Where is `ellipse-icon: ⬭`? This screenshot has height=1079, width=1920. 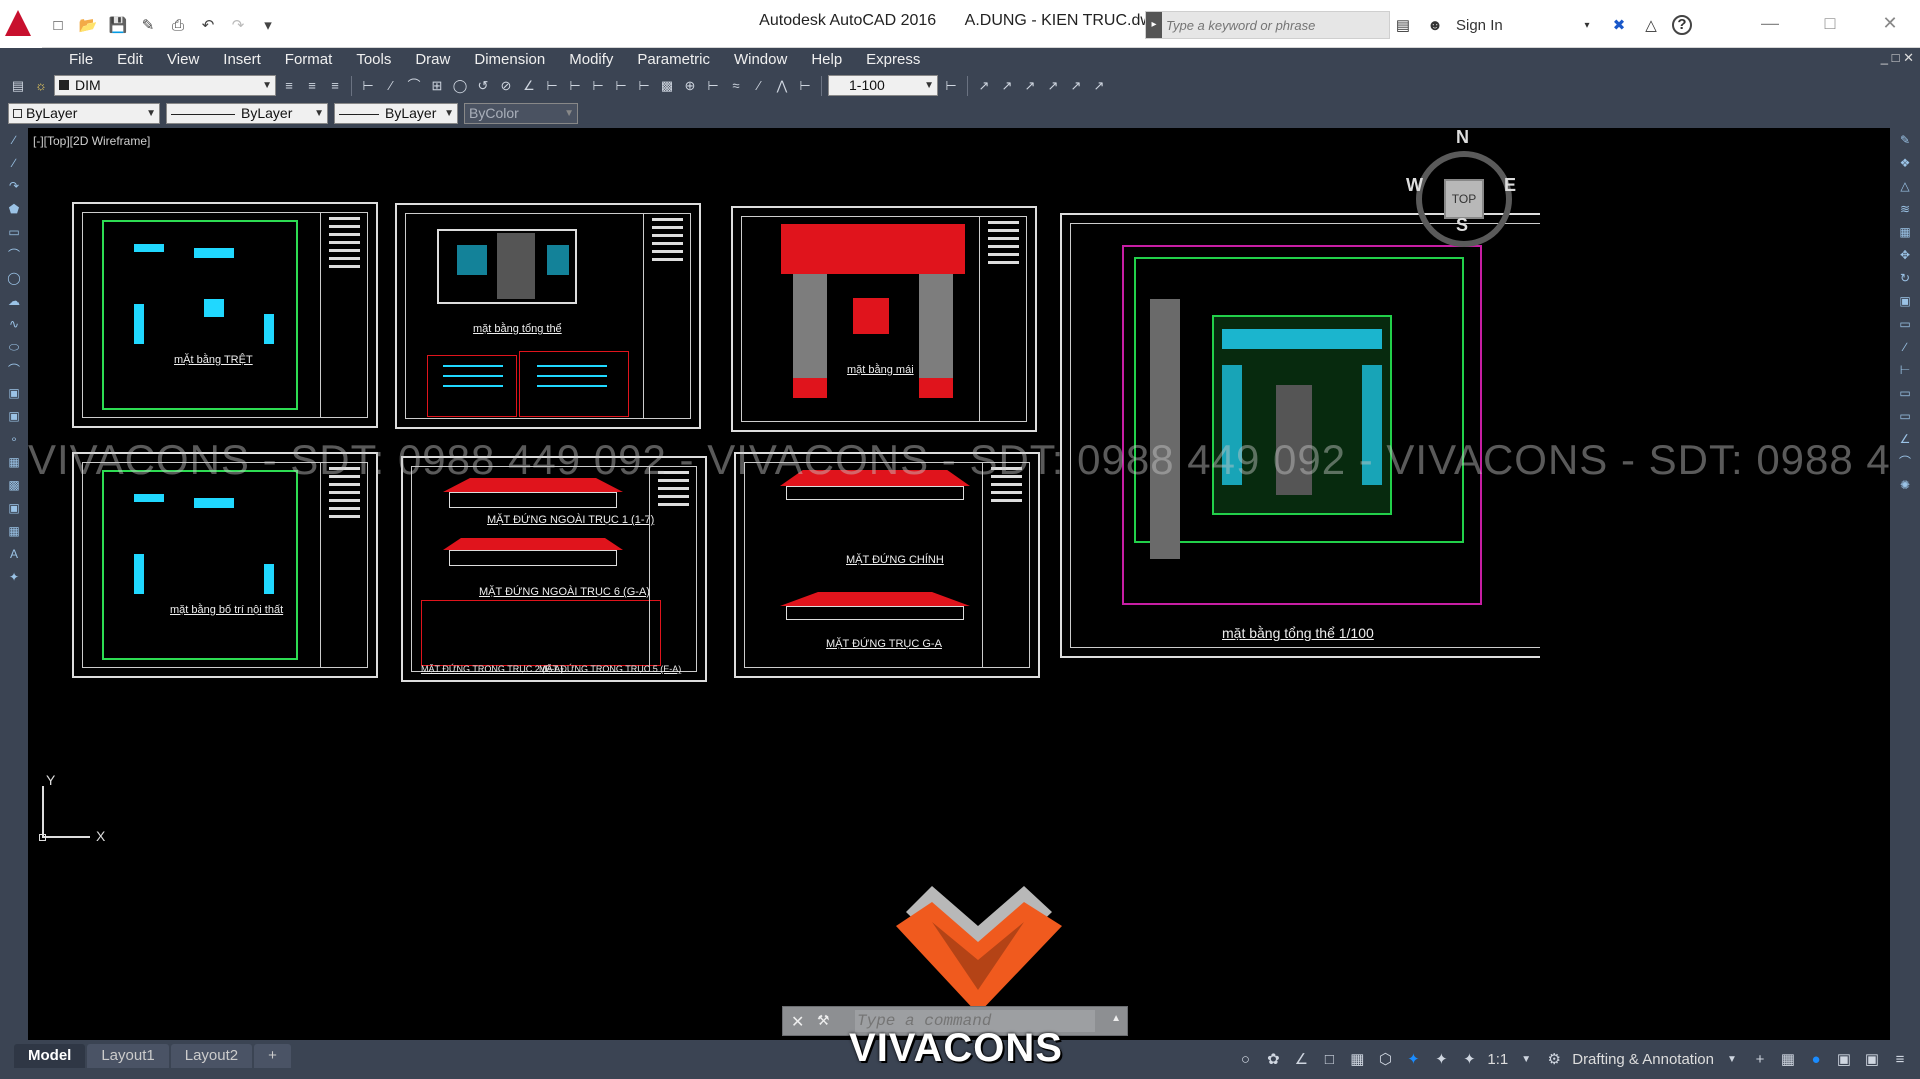 ellipse-icon: ⬭ is located at coordinates (14, 347).